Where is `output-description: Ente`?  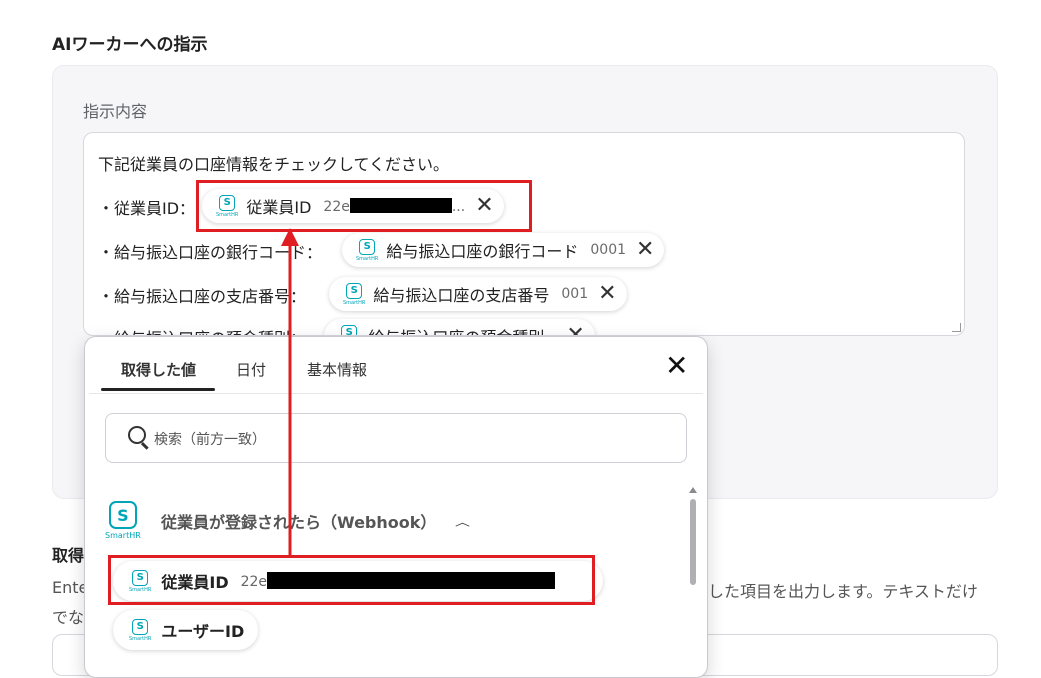 output-description: Ente is located at coordinates (70, 587).